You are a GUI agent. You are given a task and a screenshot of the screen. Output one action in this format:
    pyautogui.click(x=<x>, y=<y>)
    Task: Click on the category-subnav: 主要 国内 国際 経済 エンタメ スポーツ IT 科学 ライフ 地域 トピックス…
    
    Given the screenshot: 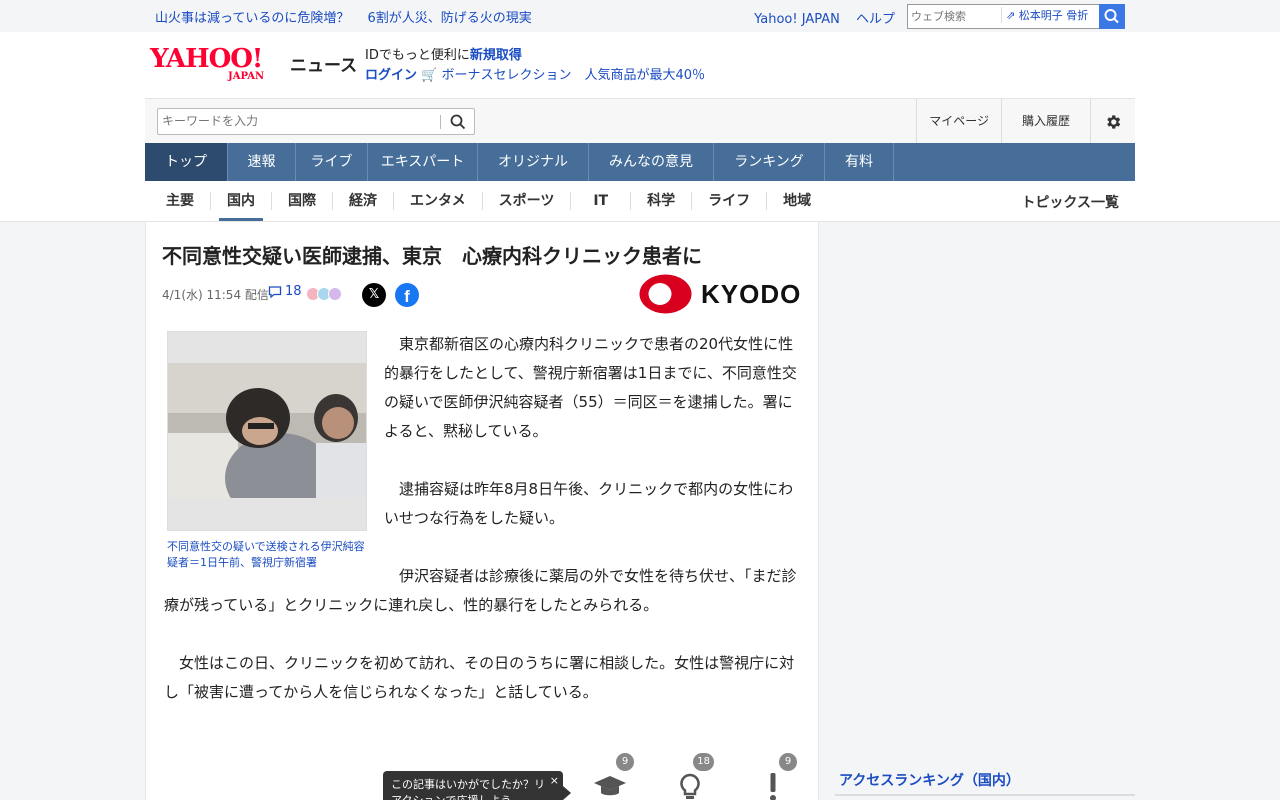 What is the action you would take?
    pyautogui.click(x=640, y=201)
    